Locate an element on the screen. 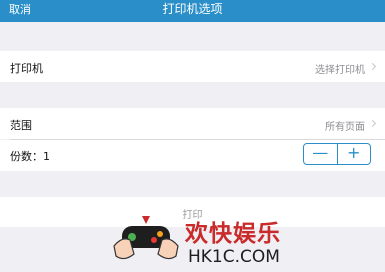 The image size is (385, 272). page-title: 打印机选项 is located at coordinates (192, 9).